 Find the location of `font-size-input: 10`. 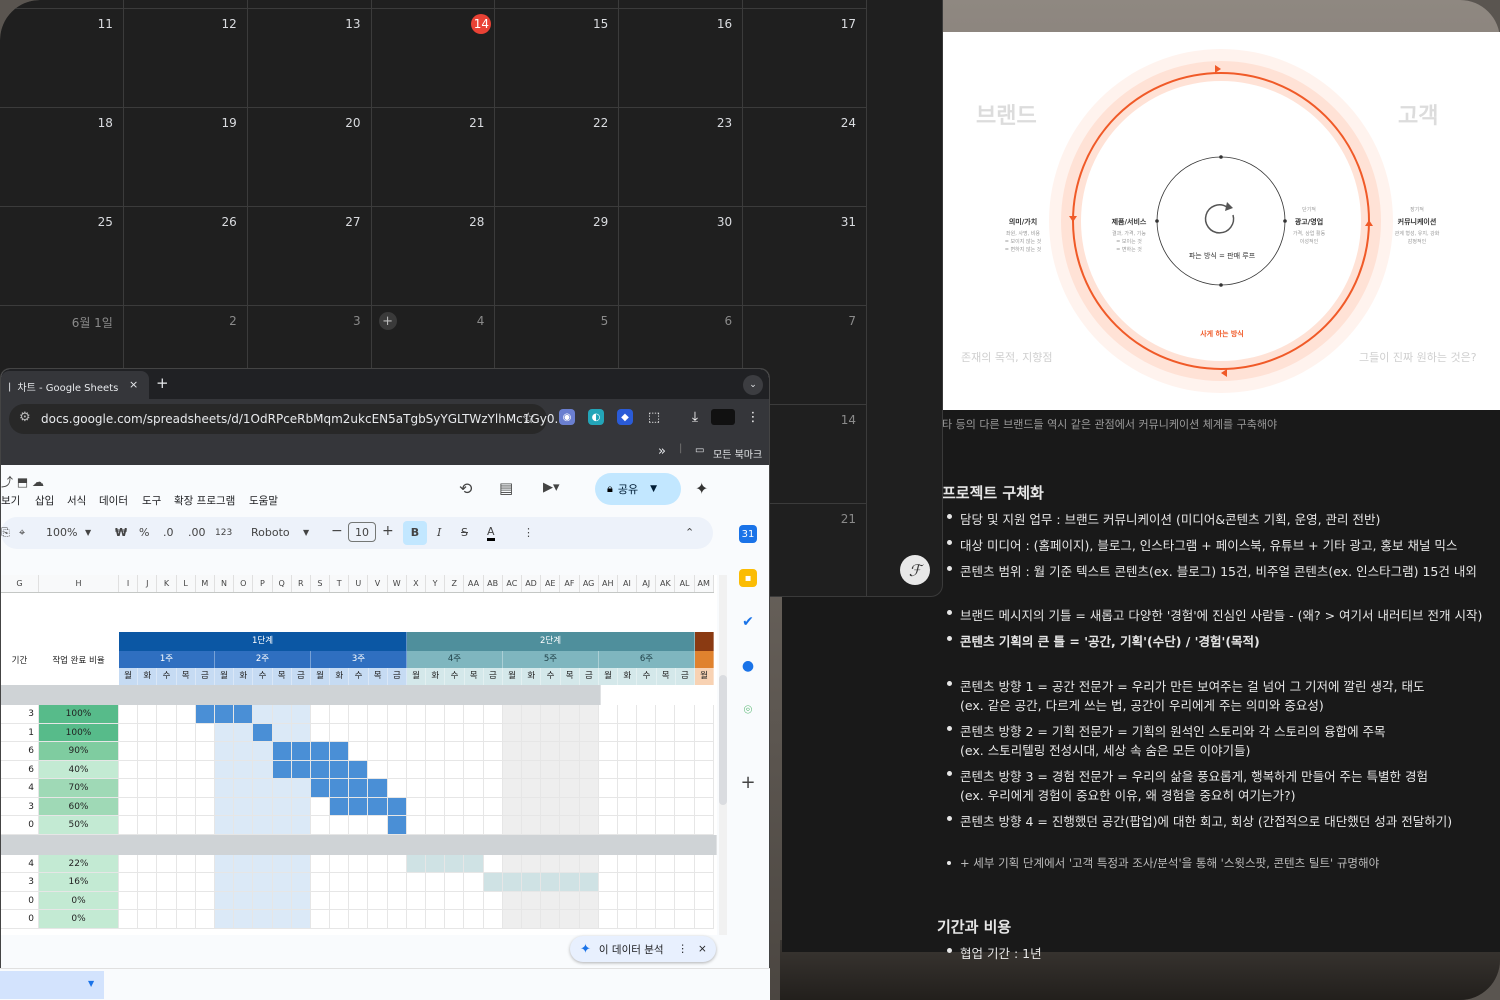

font-size-input: 10 is located at coordinates (362, 532).